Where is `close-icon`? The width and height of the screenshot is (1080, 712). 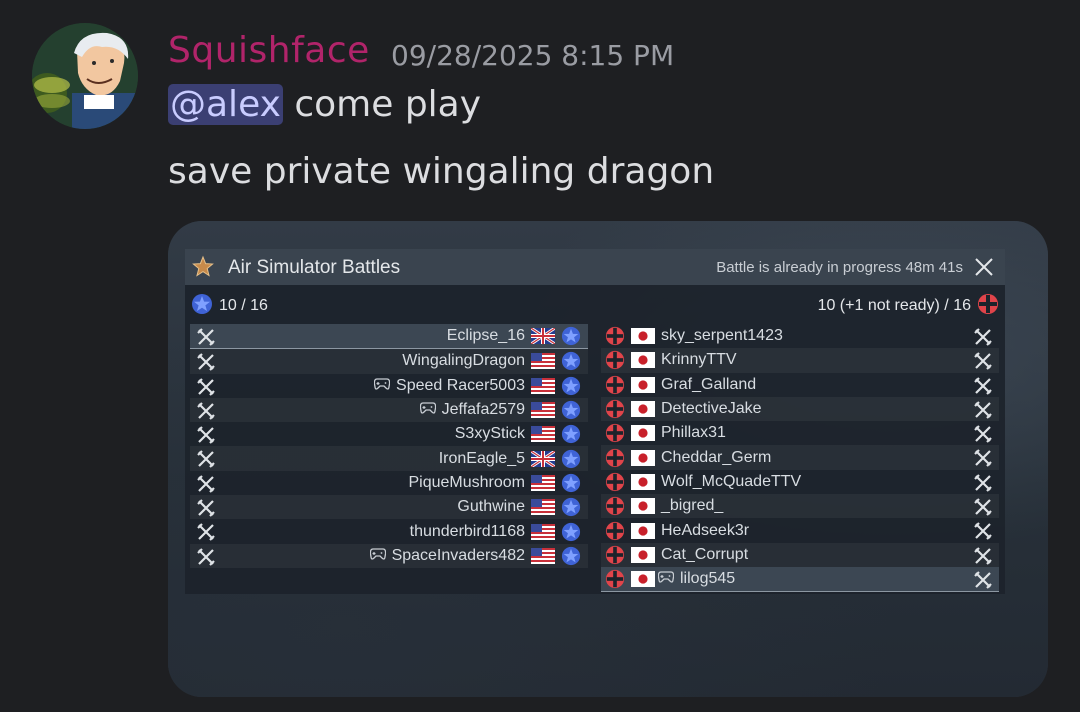
close-icon is located at coordinates (984, 269).